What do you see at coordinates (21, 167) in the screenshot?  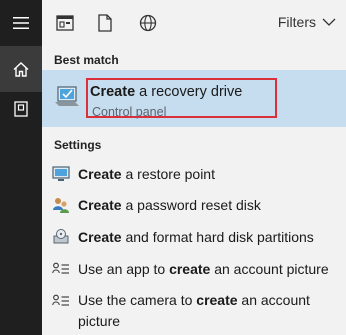 I see `navigation-rail` at bounding box center [21, 167].